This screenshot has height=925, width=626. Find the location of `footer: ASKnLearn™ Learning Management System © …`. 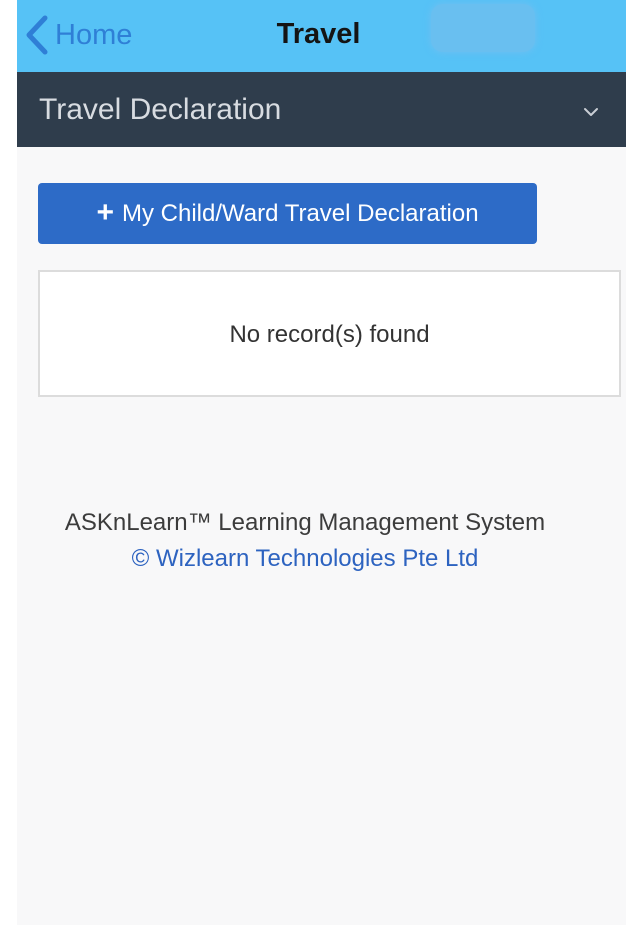

footer: ASKnLearn™ Learning Management System © … is located at coordinates (313, 541).